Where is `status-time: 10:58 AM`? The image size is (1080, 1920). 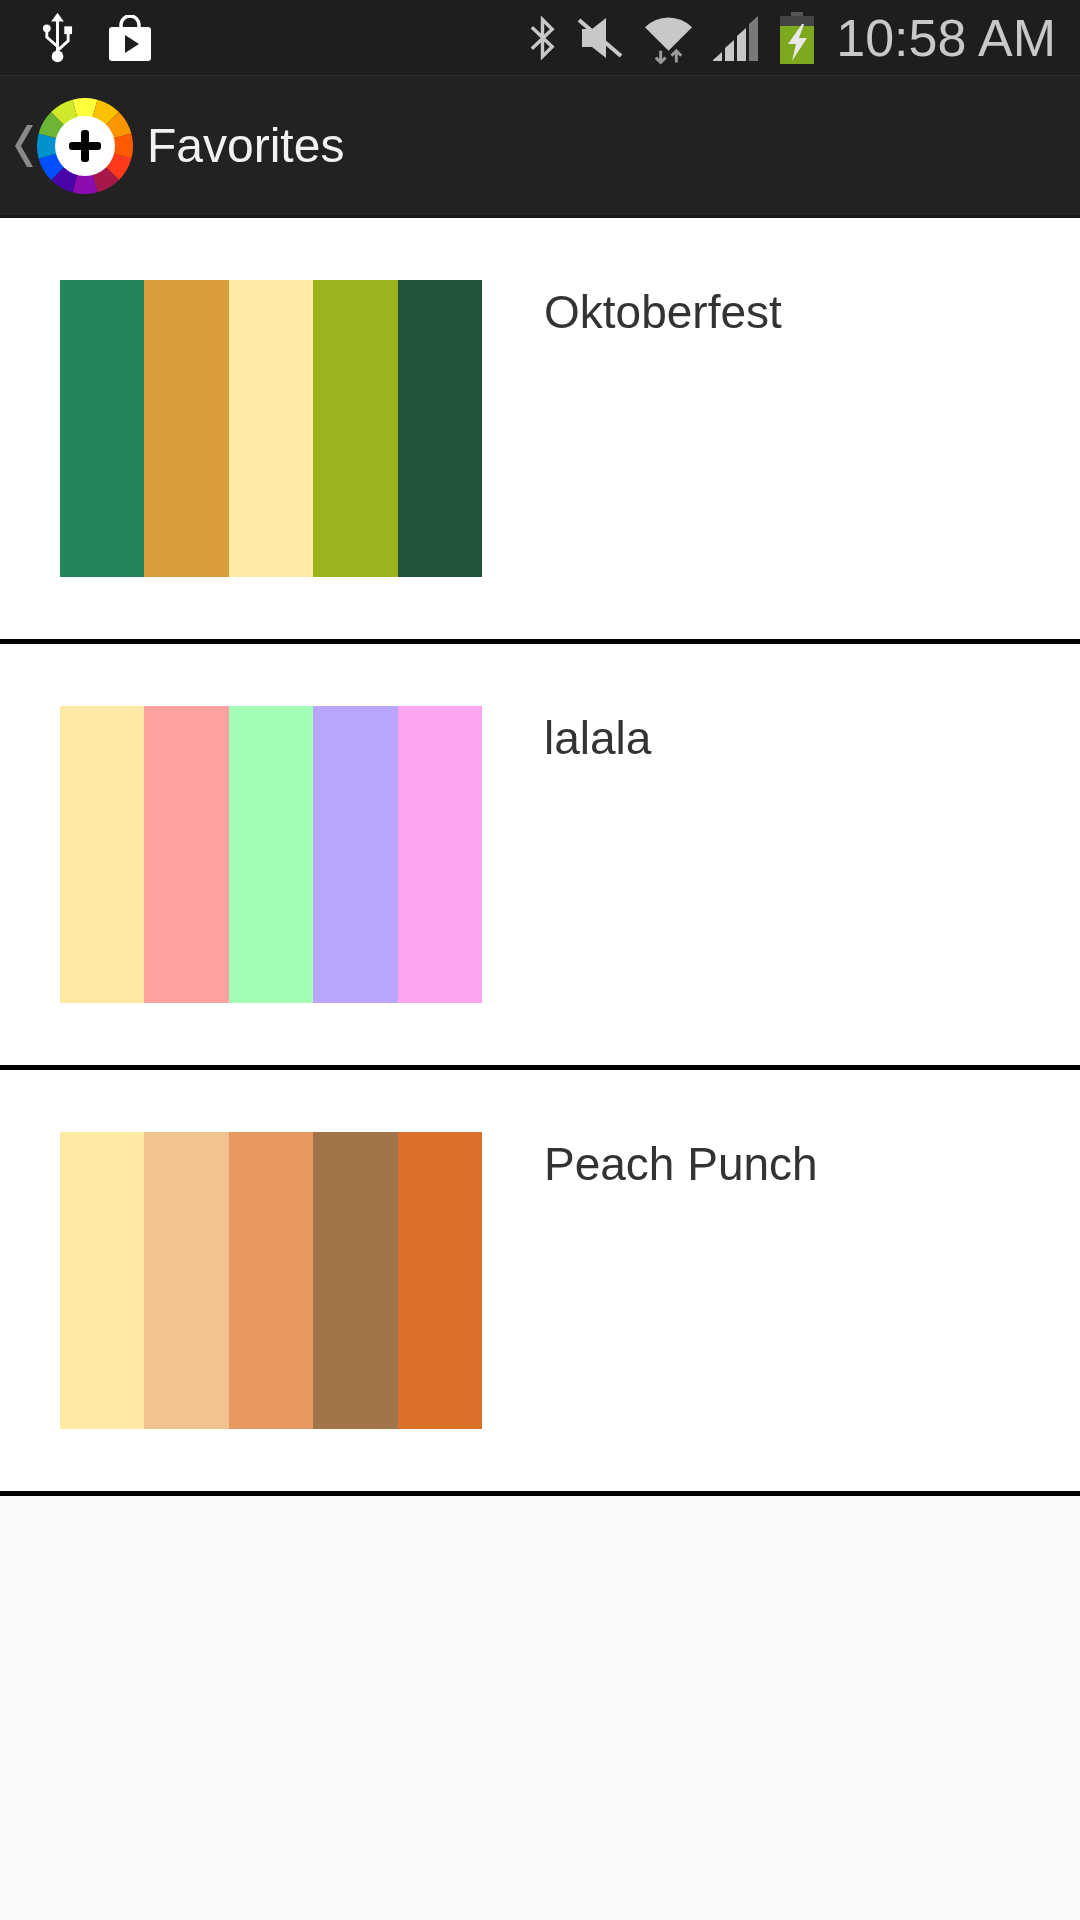
status-time: 10:58 AM is located at coordinates (946, 37).